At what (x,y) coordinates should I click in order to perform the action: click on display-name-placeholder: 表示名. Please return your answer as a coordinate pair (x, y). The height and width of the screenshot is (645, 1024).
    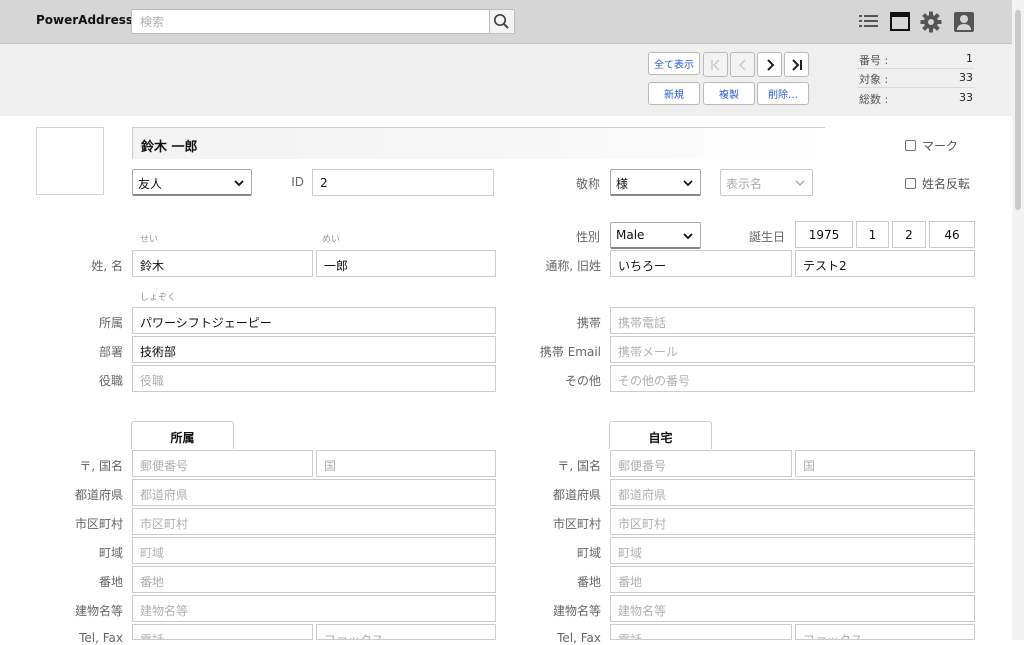
    Looking at the image, I should click on (744, 184).